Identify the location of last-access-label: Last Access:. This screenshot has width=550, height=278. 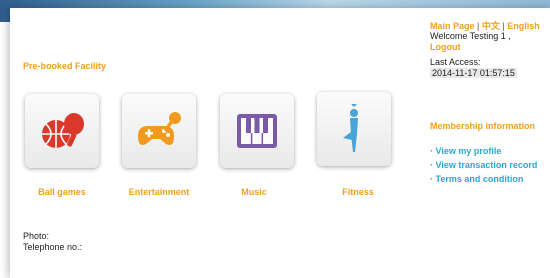
(455, 62).